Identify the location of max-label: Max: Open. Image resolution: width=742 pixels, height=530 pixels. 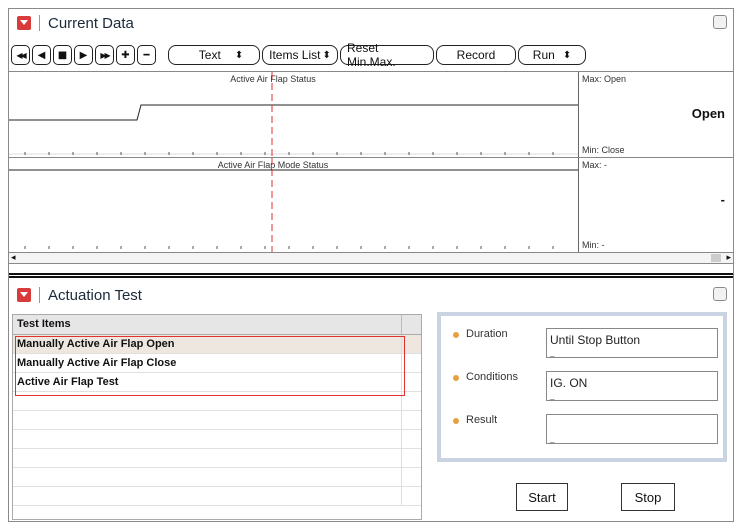
(604, 79).